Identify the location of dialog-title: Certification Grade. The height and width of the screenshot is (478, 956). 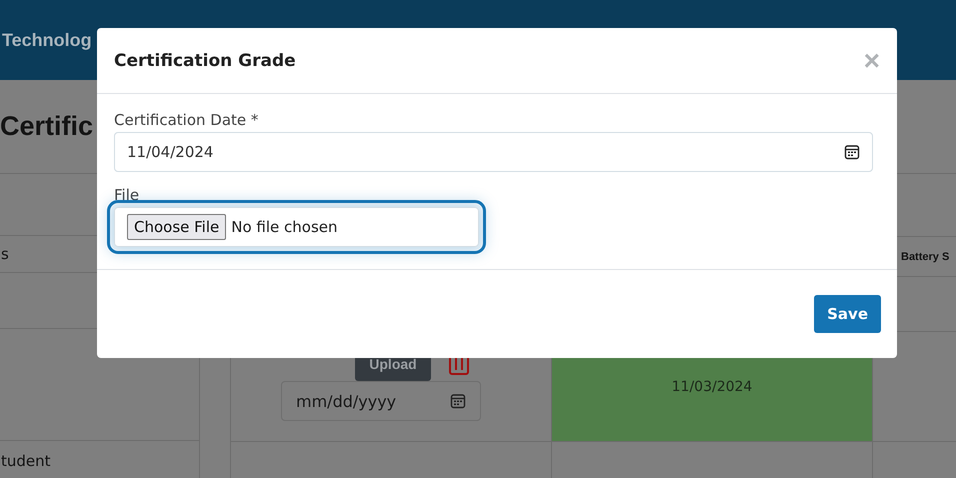
(205, 60).